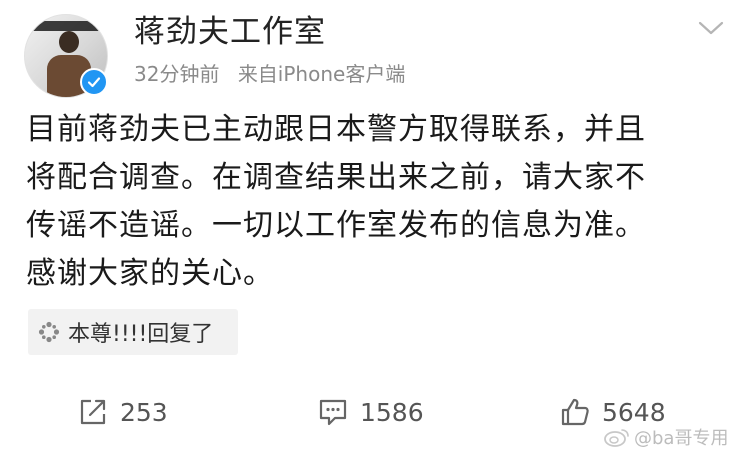  Describe the element at coordinates (66, 26) in the screenshot. I see `avatar-banner` at that location.